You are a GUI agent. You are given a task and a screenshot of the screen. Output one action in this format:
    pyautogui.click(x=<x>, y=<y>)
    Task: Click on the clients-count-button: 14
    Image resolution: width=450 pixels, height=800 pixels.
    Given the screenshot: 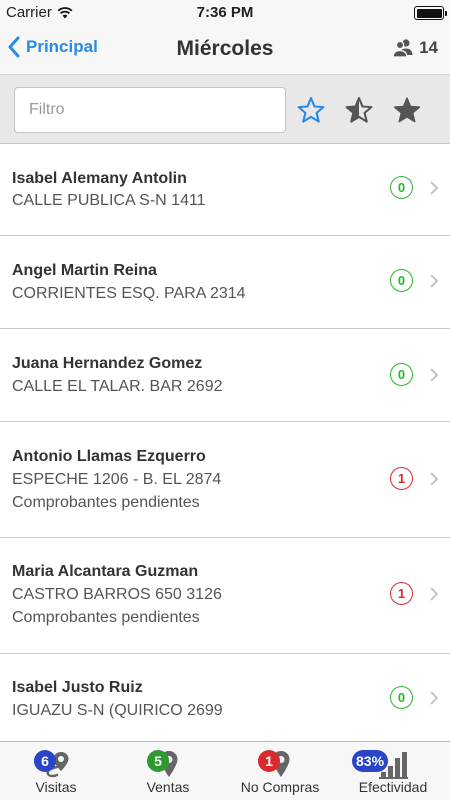 What is the action you would take?
    pyautogui.click(x=415, y=48)
    